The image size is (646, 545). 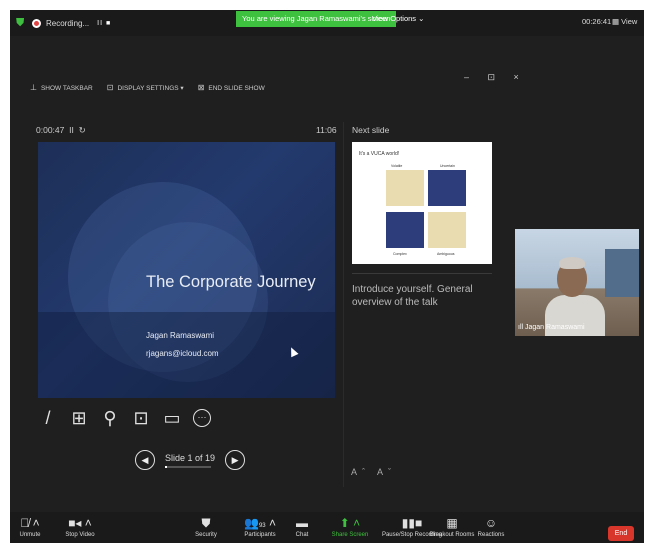 I want to click on slide-navigation: ◀ Slide 1 of 19 ▶, so click(x=190, y=460).